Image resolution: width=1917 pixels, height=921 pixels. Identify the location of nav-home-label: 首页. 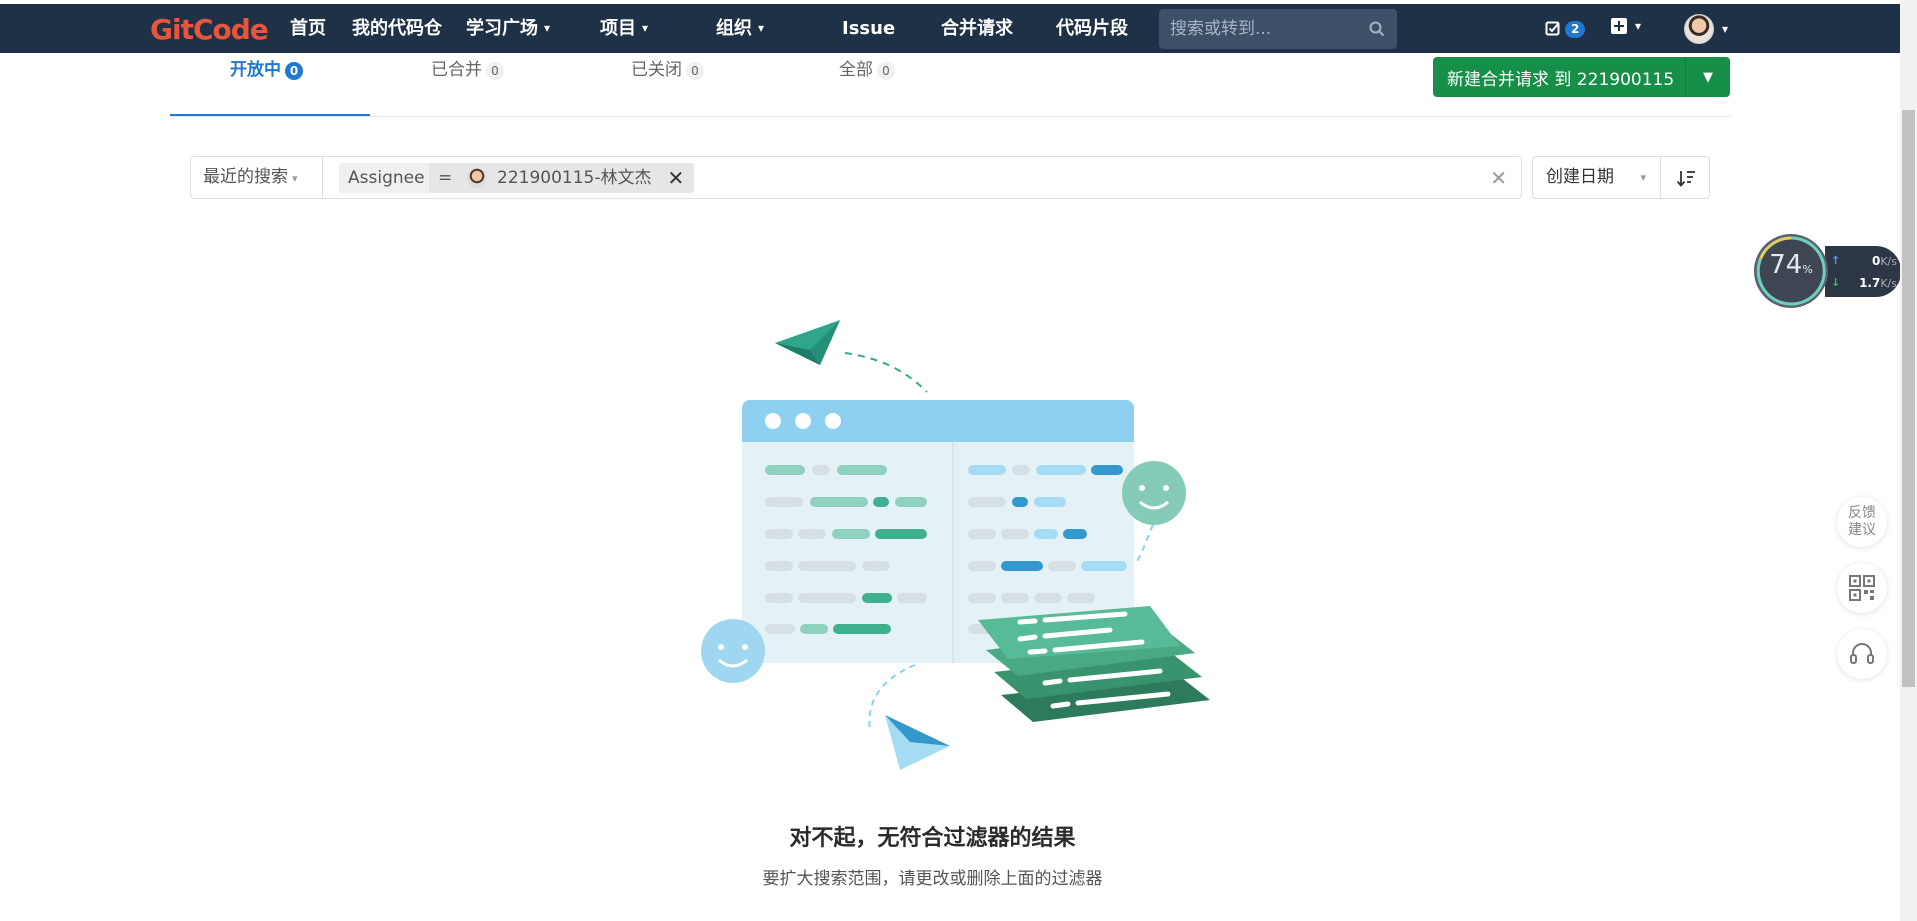
(308, 28).